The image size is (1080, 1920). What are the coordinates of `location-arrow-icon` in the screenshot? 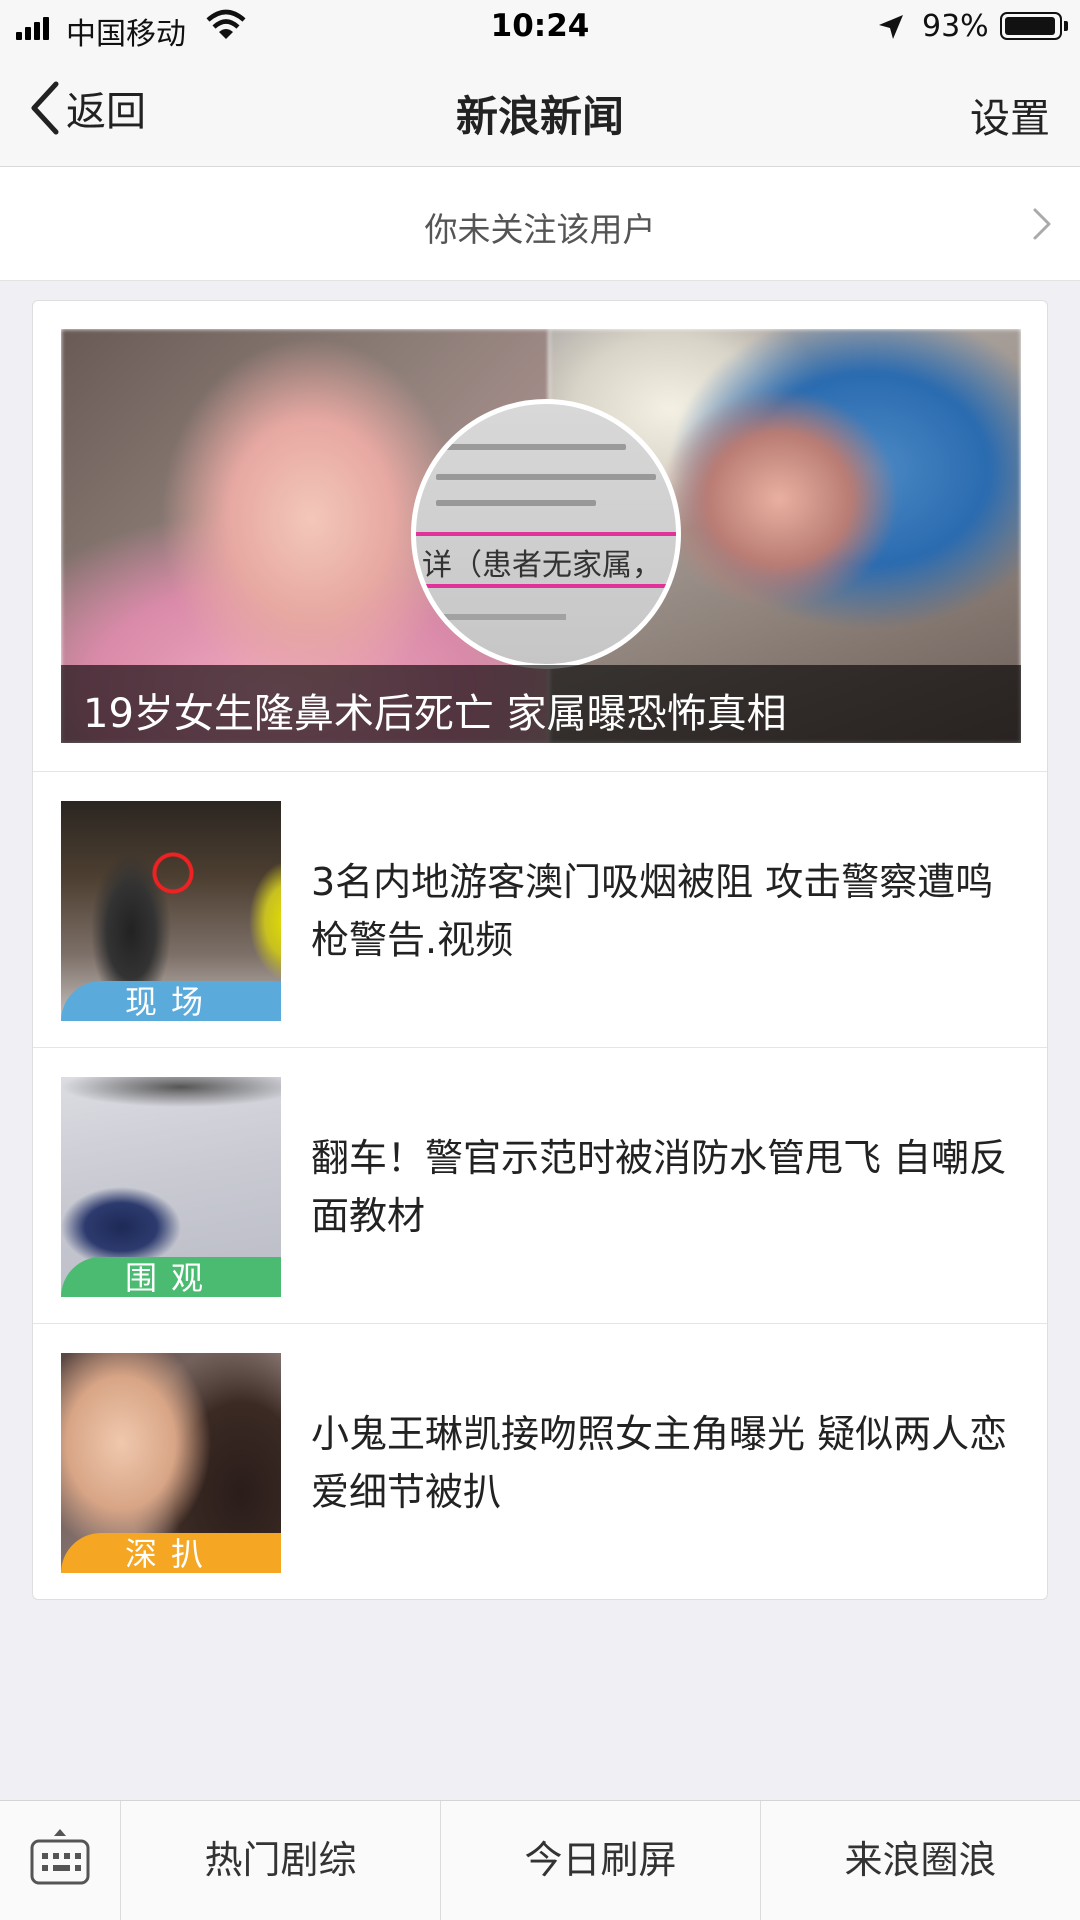 It's located at (891, 27).